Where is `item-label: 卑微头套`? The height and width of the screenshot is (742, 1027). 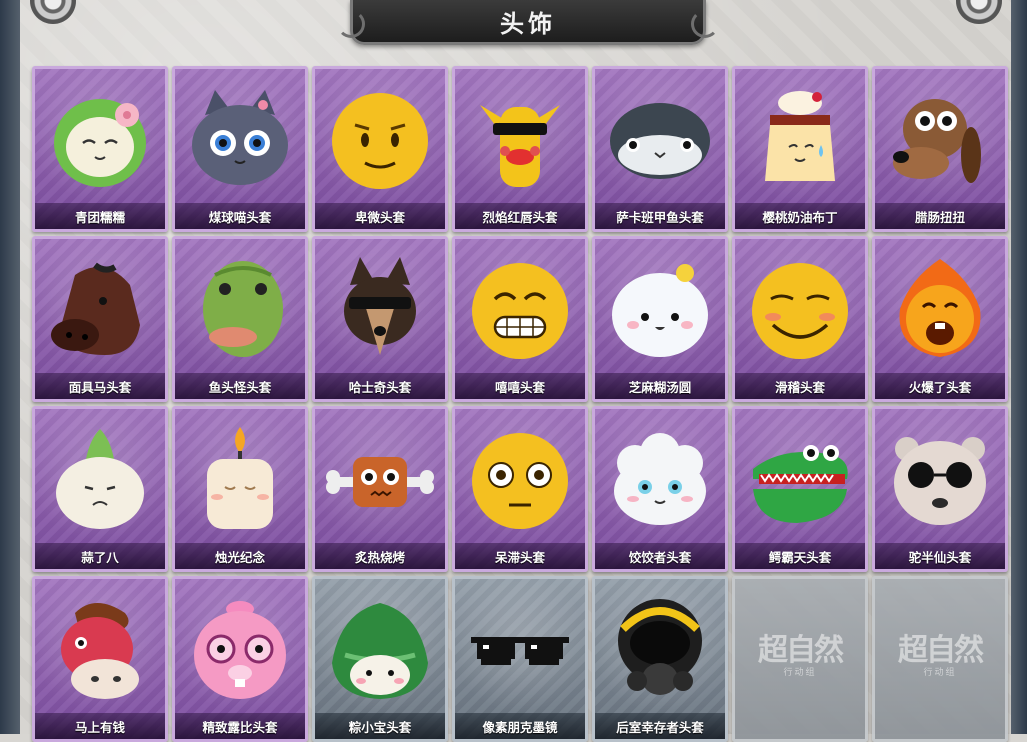 item-label: 卑微头套 is located at coordinates (379, 217).